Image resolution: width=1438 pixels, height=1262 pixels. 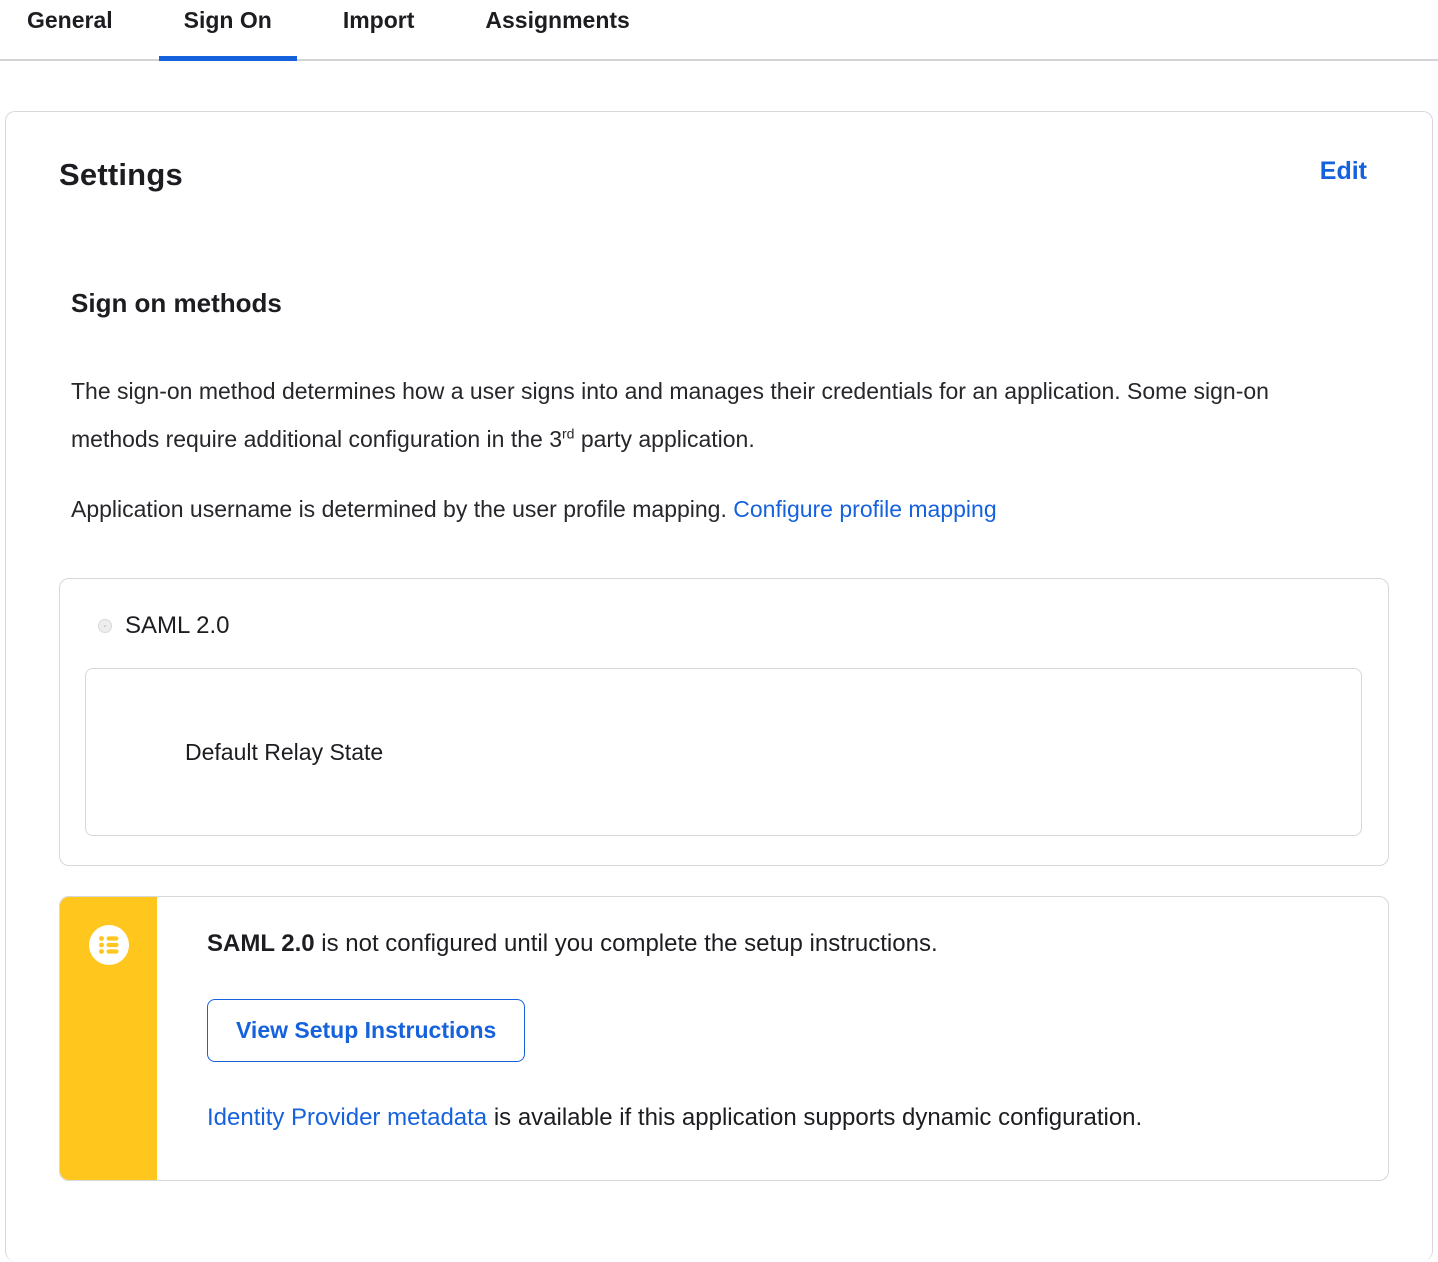 What do you see at coordinates (1343, 171) in the screenshot?
I see `edit-settings-link: Edit` at bounding box center [1343, 171].